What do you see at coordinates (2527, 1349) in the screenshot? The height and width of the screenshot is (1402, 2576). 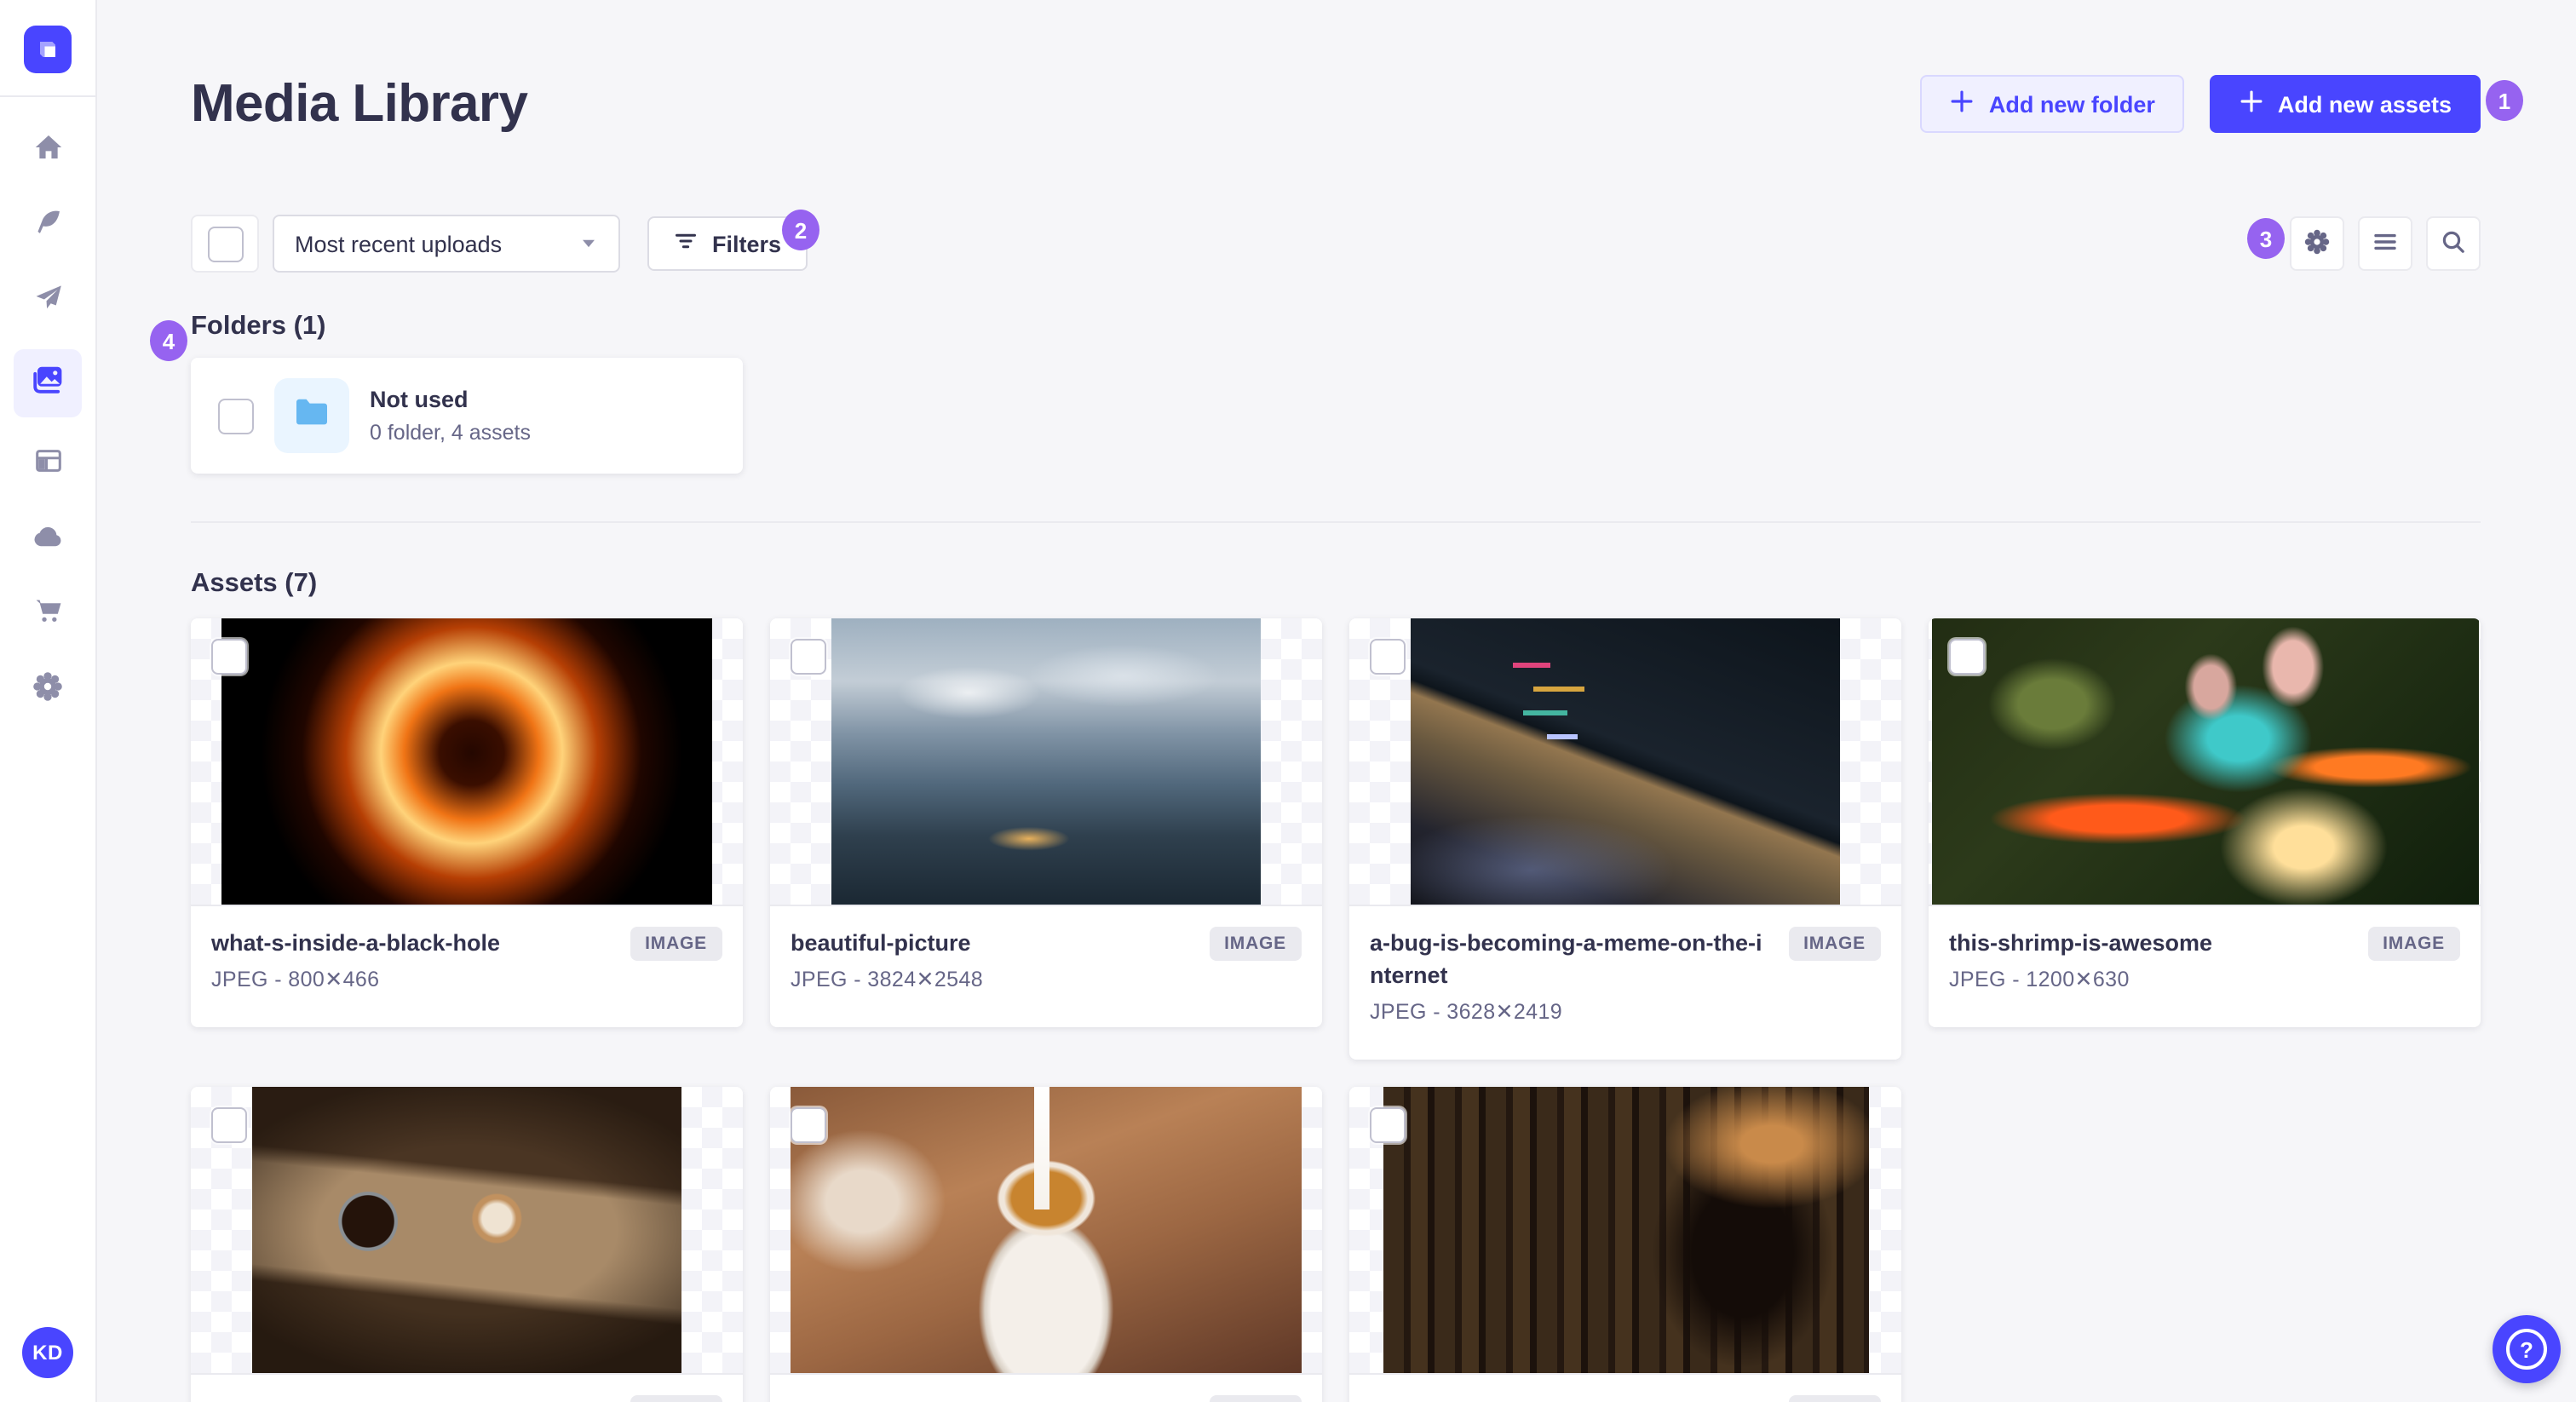 I see `help-button: ?` at bounding box center [2527, 1349].